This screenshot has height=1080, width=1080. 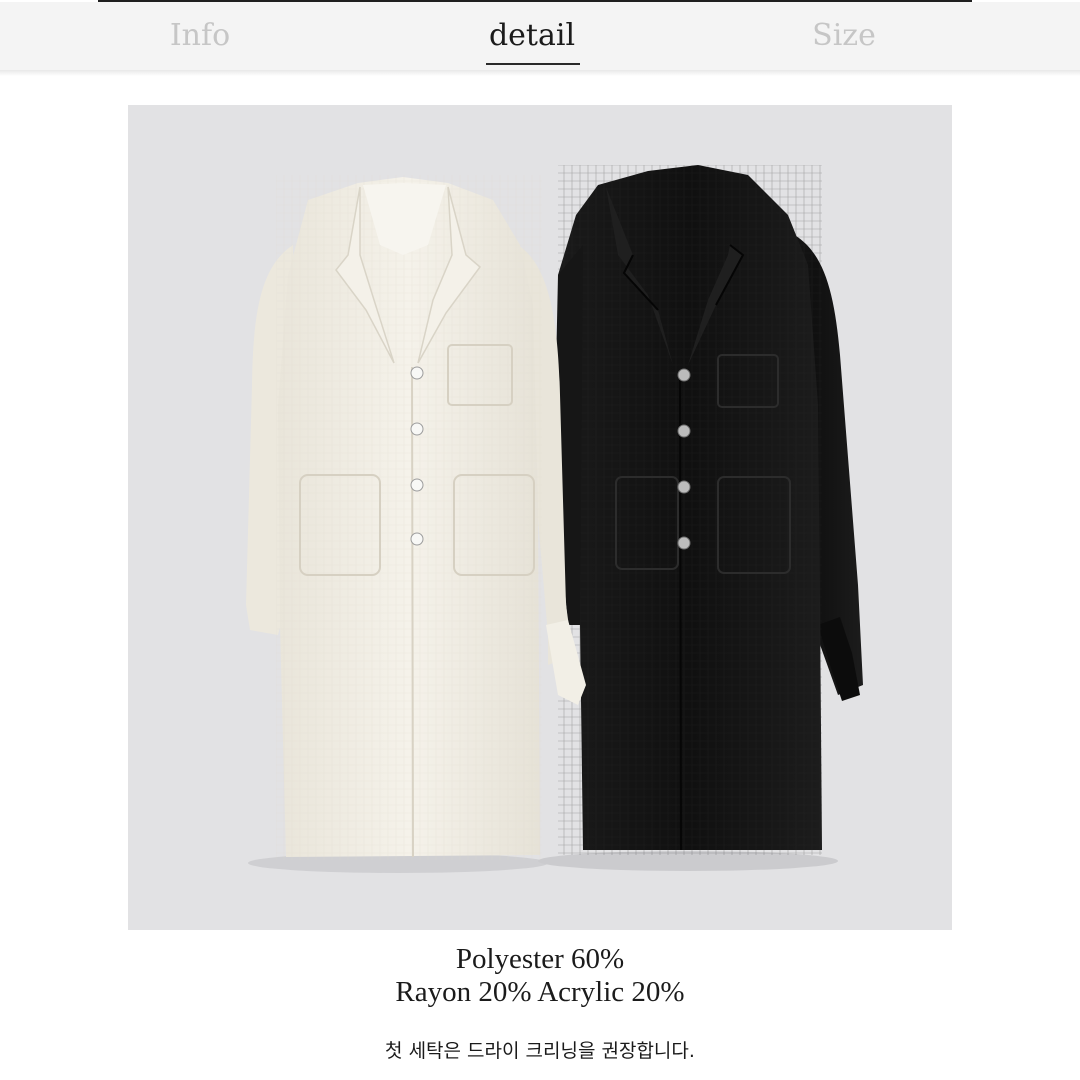 What do you see at coordinates (200, 36) in the screenshot?
I see `tab-info: Info` at bounding box center [200, 36].